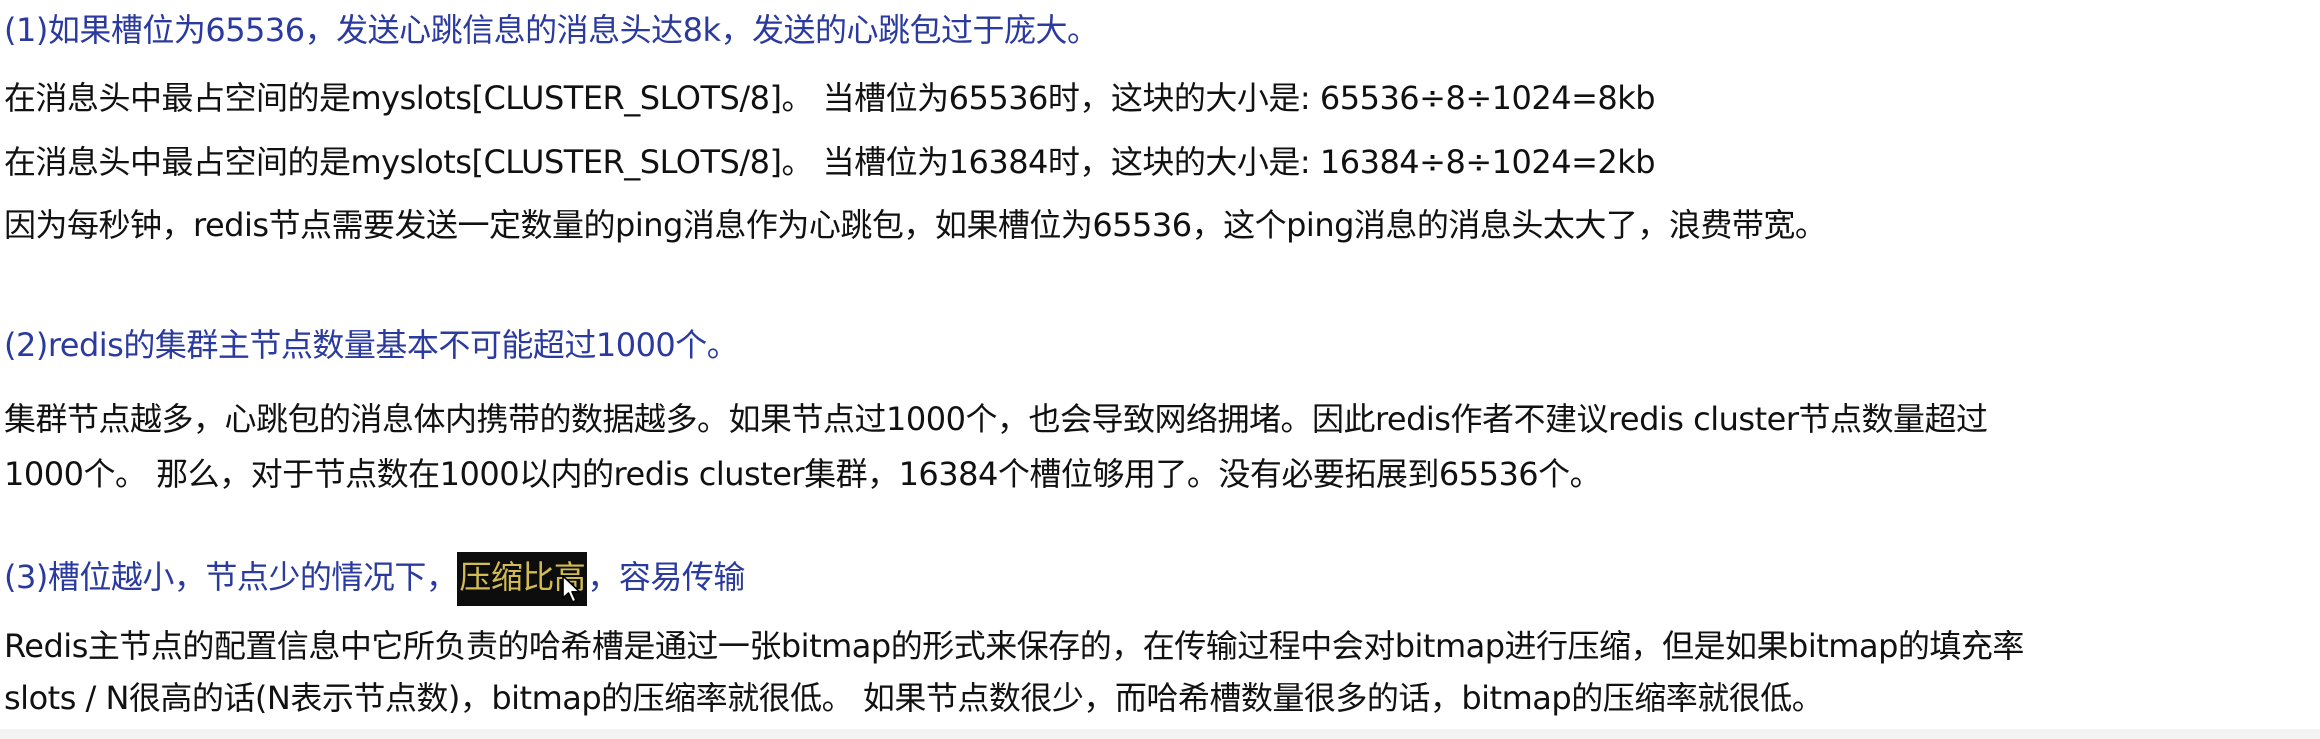 The image size is (2320, 739). Describe the element at coordinates (231, 577) in the screenshot. I see `section-3-heading-start: (3)槽位越小，节点少的情况下，` at that location.